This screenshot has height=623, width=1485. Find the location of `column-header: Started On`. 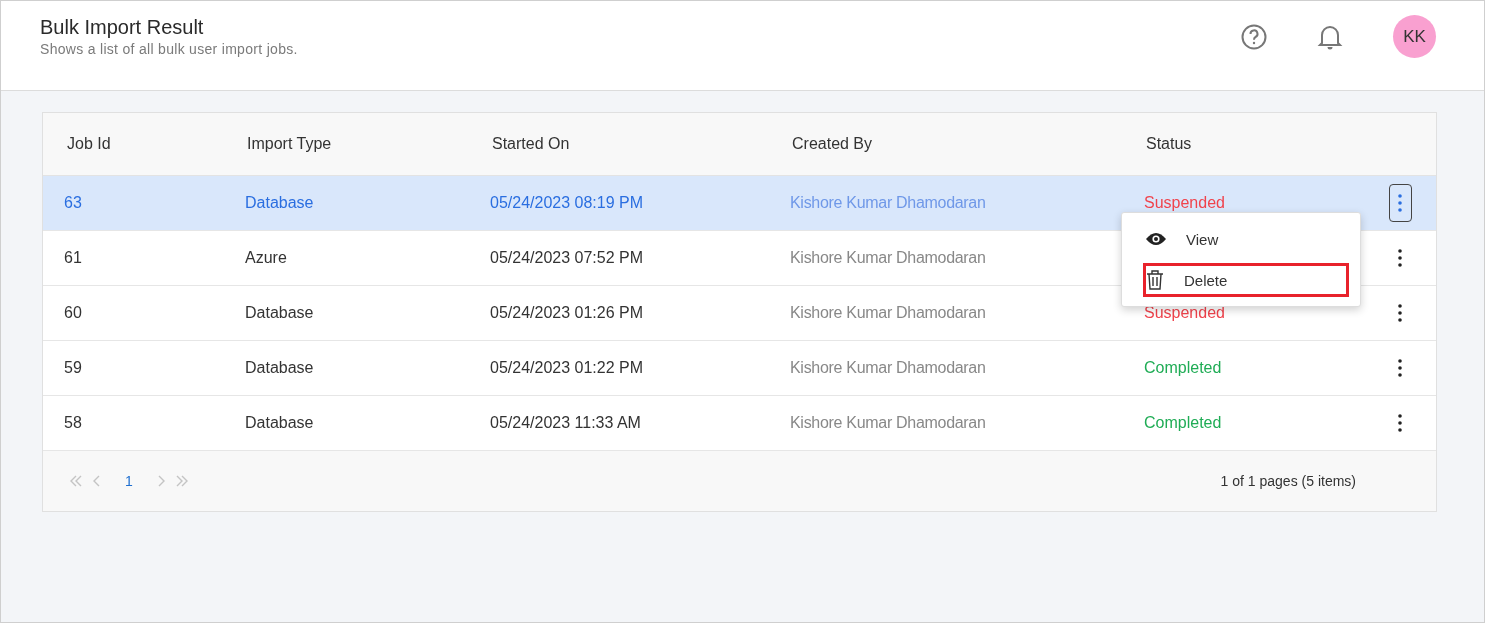

column-header: Started On is located at coordinates (618, 144).